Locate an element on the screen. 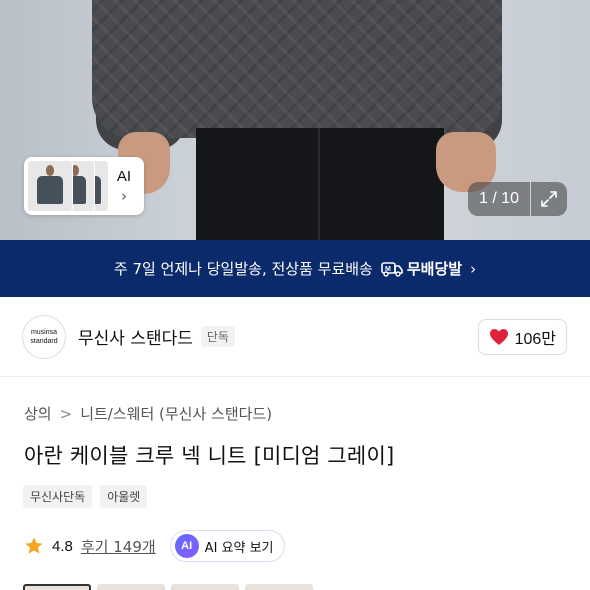 Image resolution: width=590 pixels, height=590 pixels. ai-fitting-thumbnail: AI › is located at coordinates (84, 186).